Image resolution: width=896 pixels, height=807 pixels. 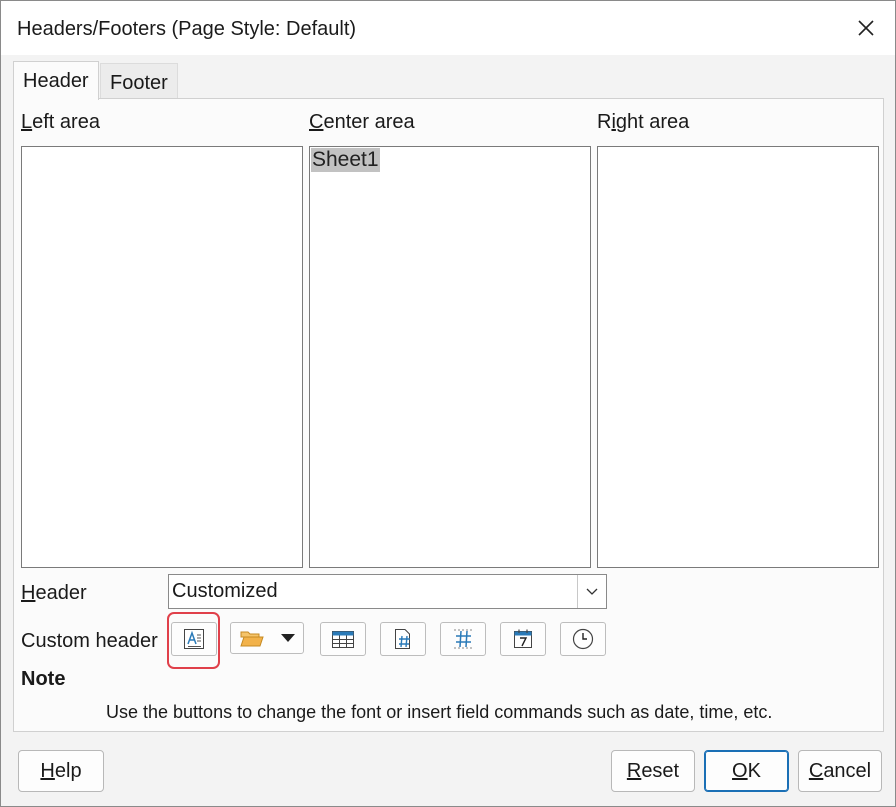 What do you see at coordinates (56, 80) in the screenshot?
I see `tab-header: Header` at bounding box center [56, 80].